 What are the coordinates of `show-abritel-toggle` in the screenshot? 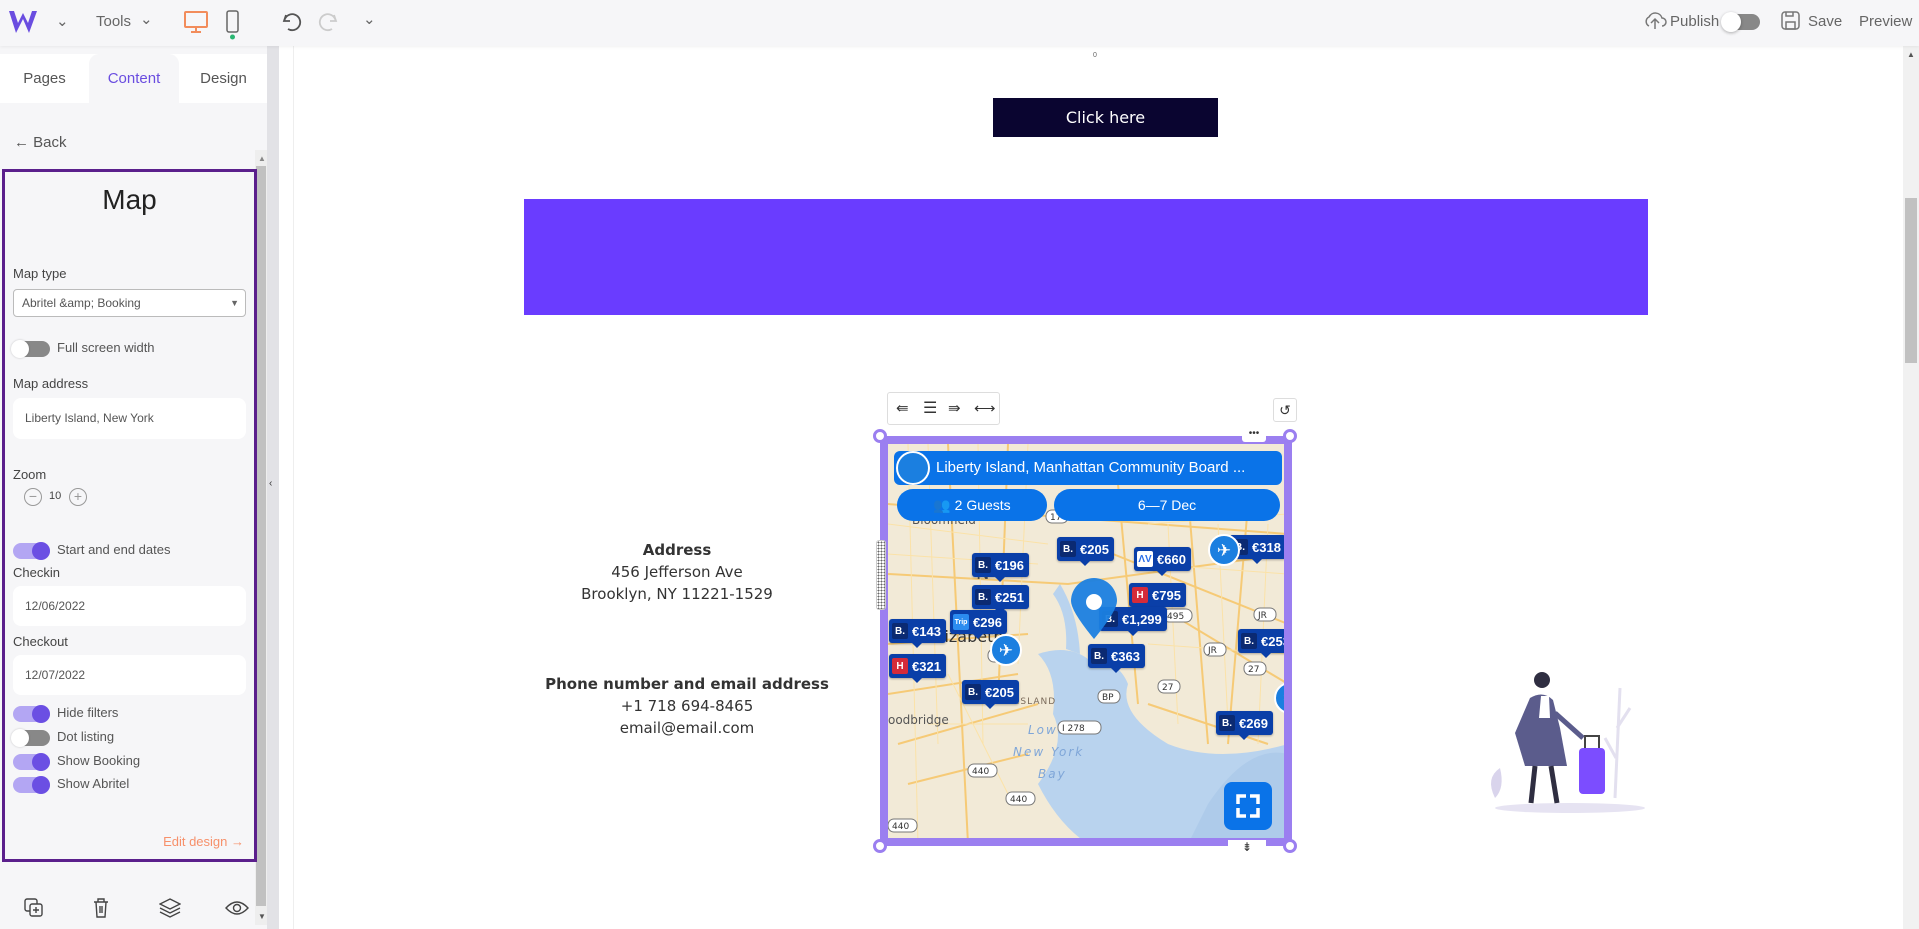 It's located at (31, 785).